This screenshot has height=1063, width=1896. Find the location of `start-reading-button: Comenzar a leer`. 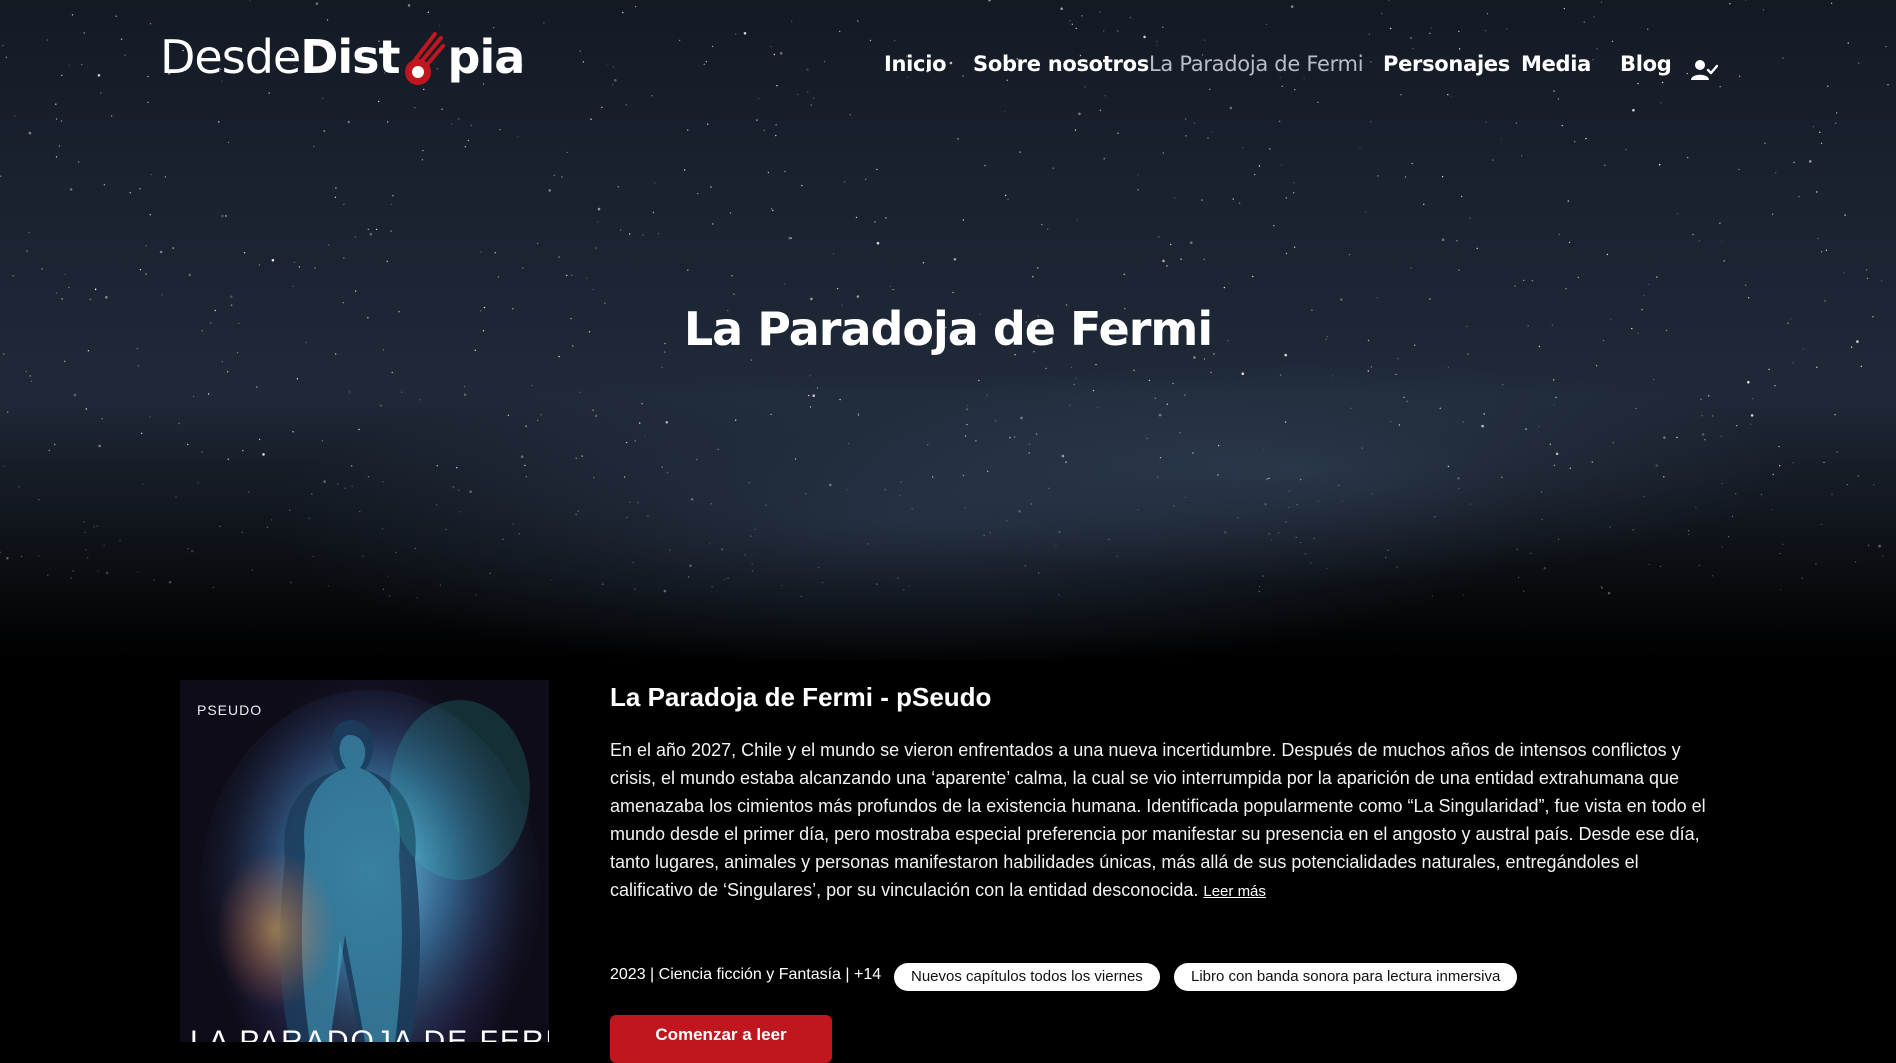

start-reading-button: Comenzar a leer is located at coordinates (721, 1039).